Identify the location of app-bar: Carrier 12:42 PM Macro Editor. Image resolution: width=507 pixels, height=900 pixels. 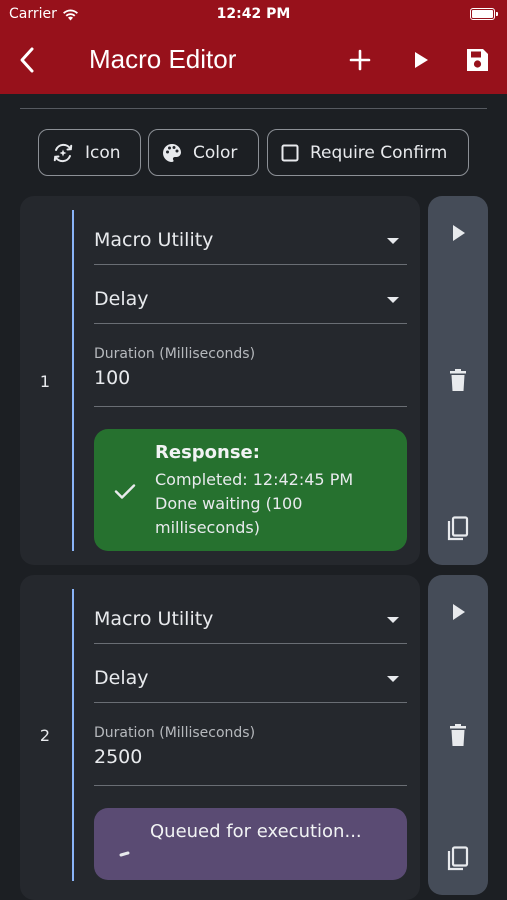
(253, 47).